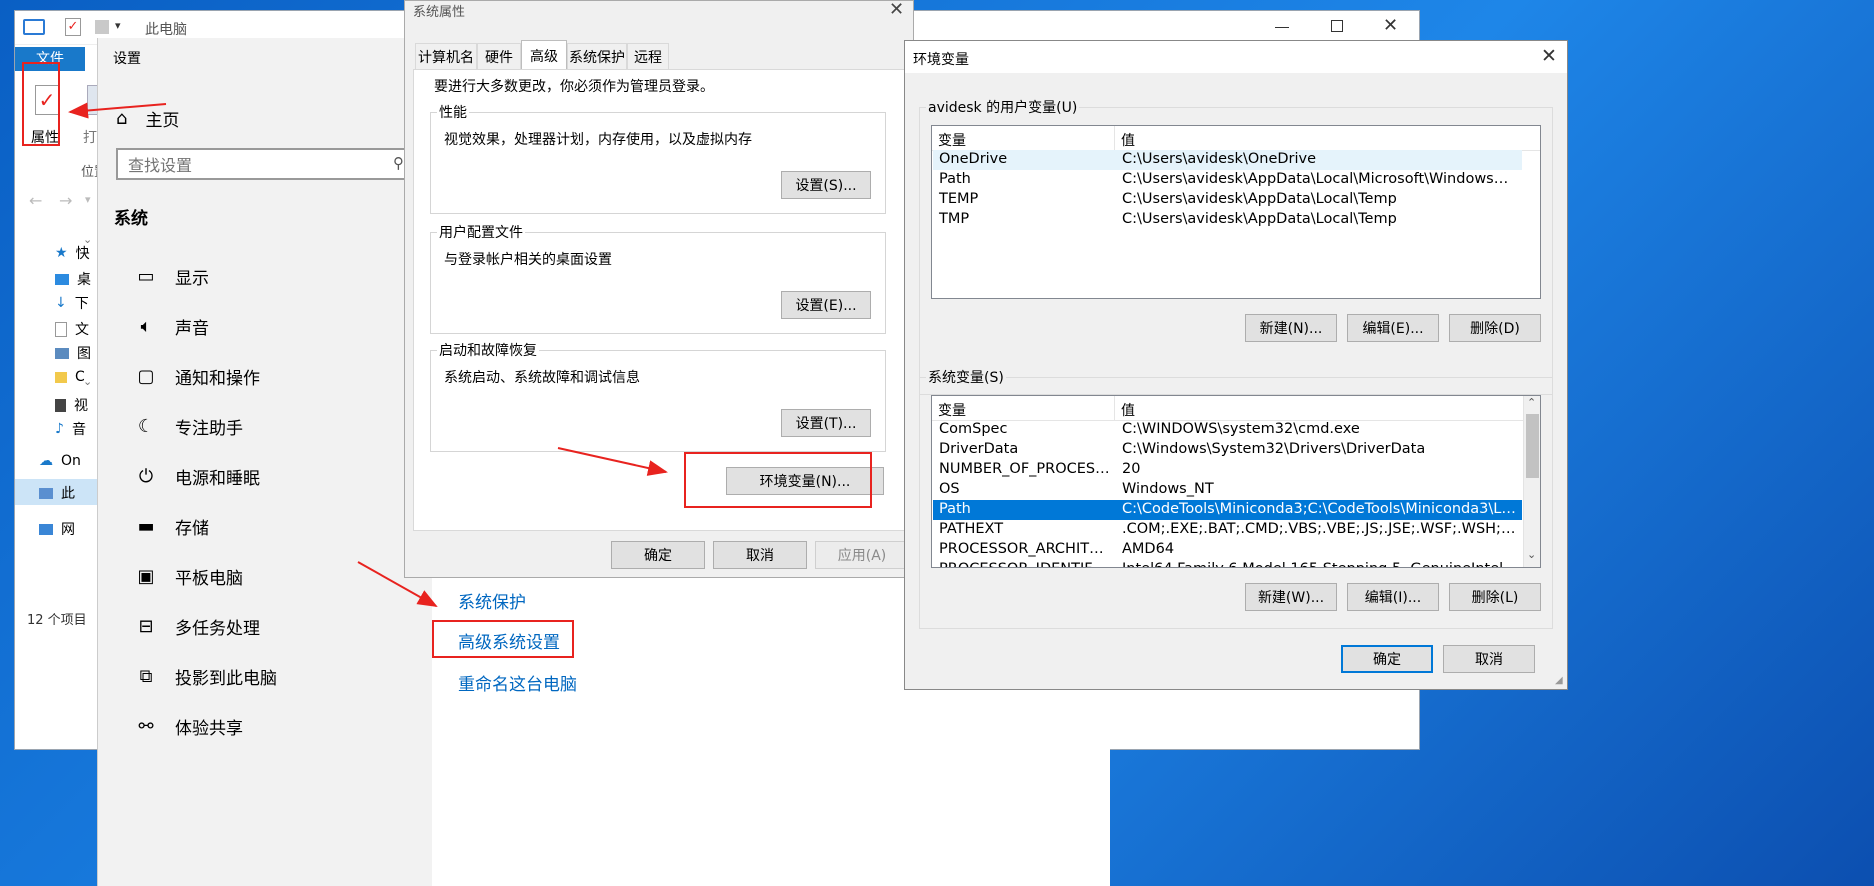 This screenshot has width=1874, height=886. Describe the element at coordinates (117, 110) in the screenshot. I see `arrow-to-properties` at that location.